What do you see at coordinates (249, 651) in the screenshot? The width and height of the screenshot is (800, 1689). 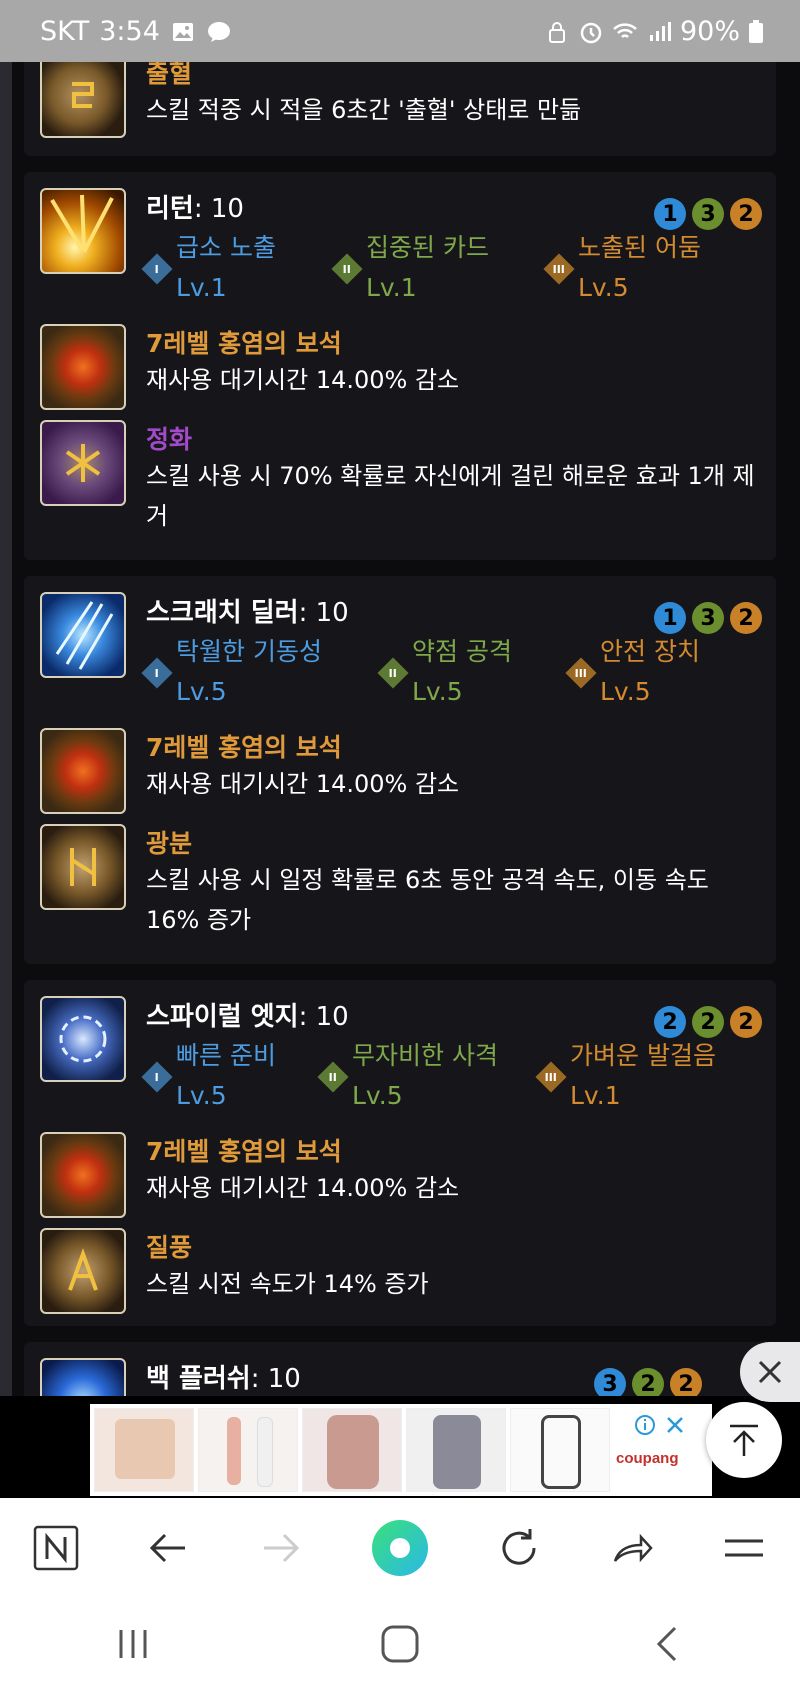 I see `tripod-name: 탁월한 기동성` at bounding box center [249, 651].